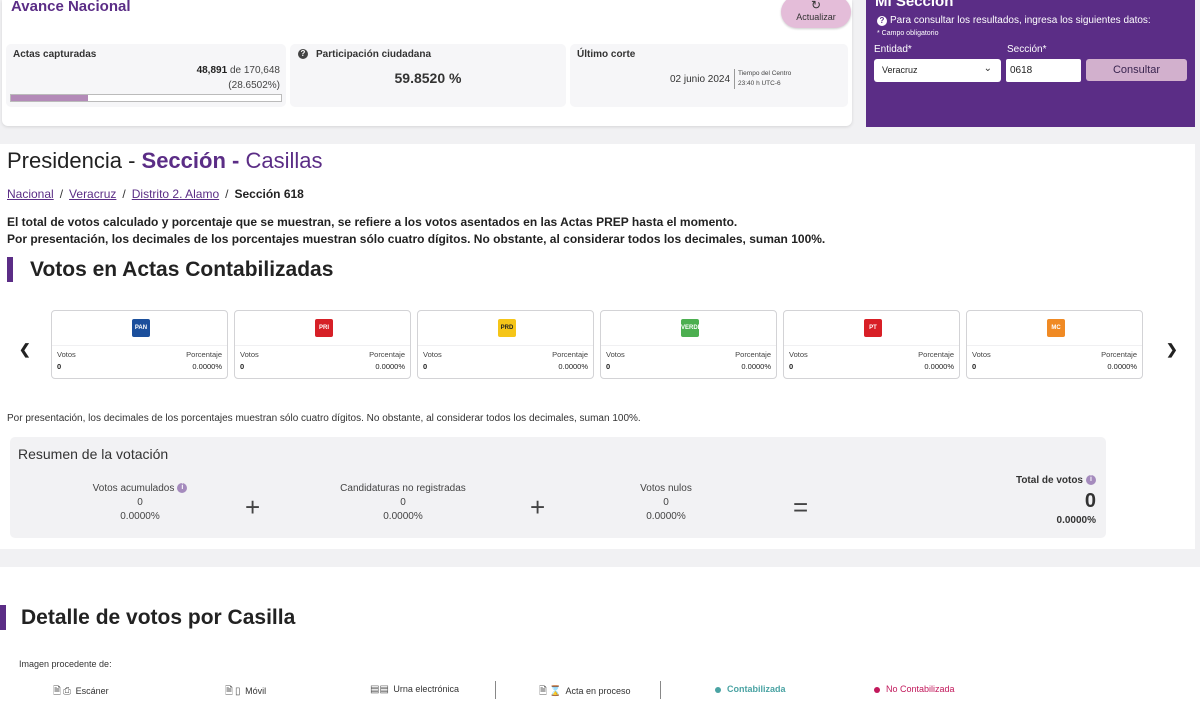 This screenshot has width=1200, height=712. Describe the element at coordinates (1076, 520) in the screenshot. I see `total-pct: 0.0000%` at that location.